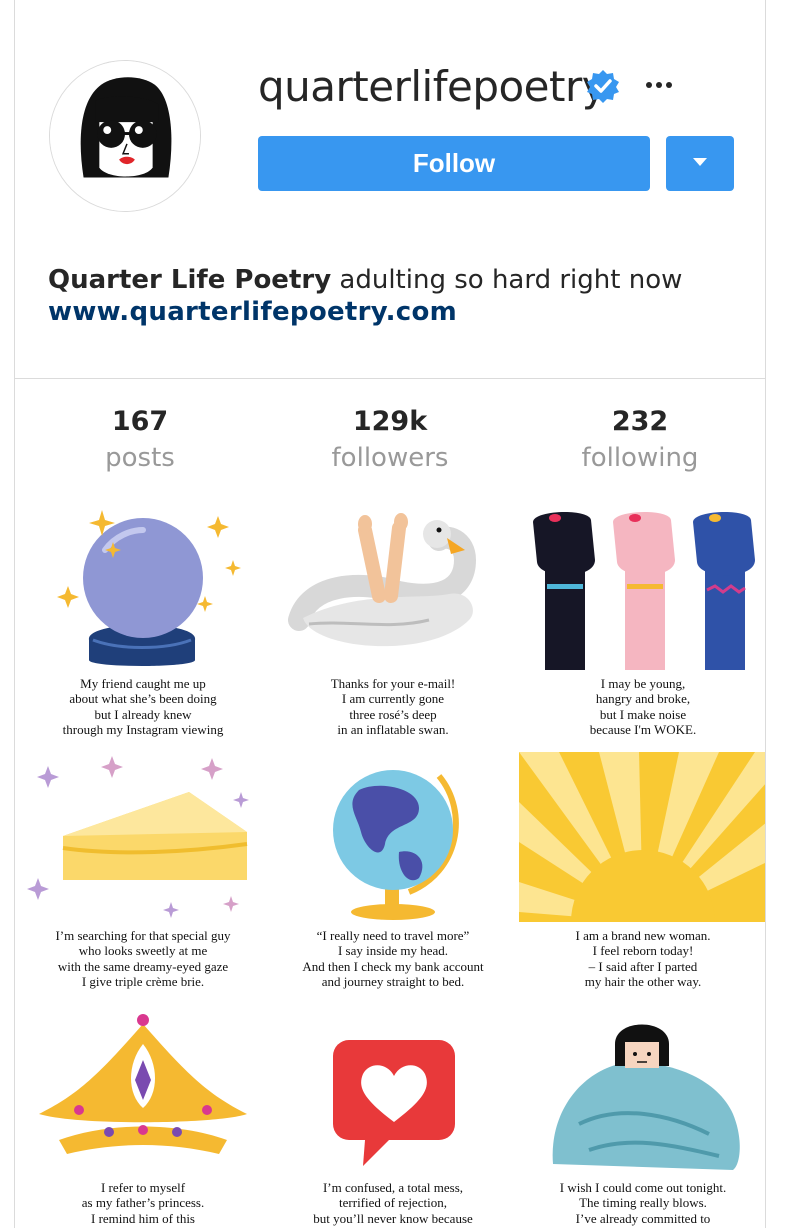  Describe the element at coordinates (143, 951) in the screenshot. I see `caption-line: who looks sweetly at me` at that location.